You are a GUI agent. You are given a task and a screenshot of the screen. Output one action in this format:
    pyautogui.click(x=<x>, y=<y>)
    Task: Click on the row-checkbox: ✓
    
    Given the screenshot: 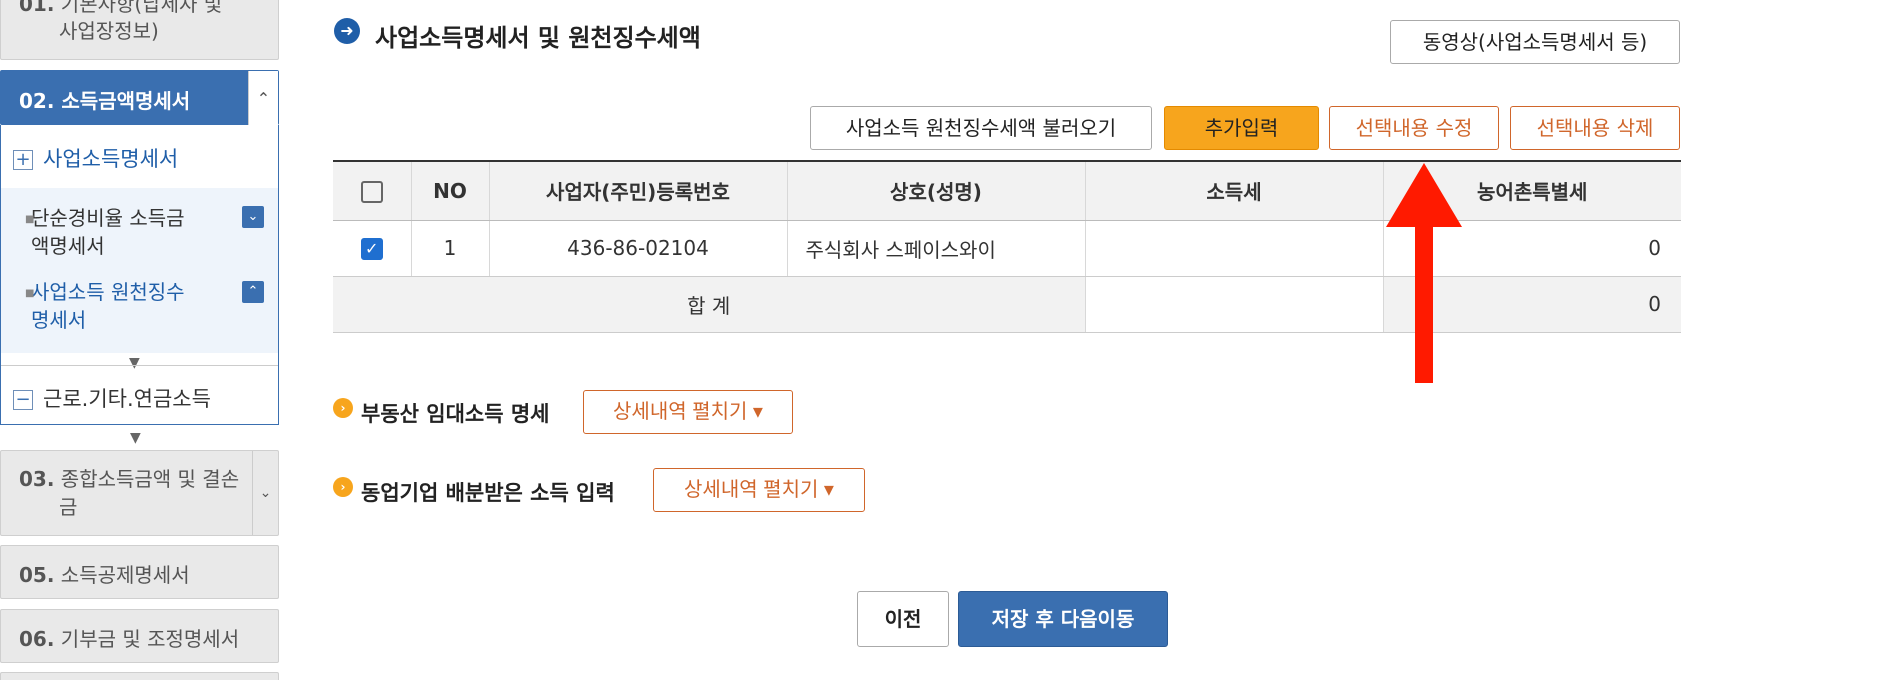 What is the action you would take?
    pyautogui.click(x=371, y=249)
    